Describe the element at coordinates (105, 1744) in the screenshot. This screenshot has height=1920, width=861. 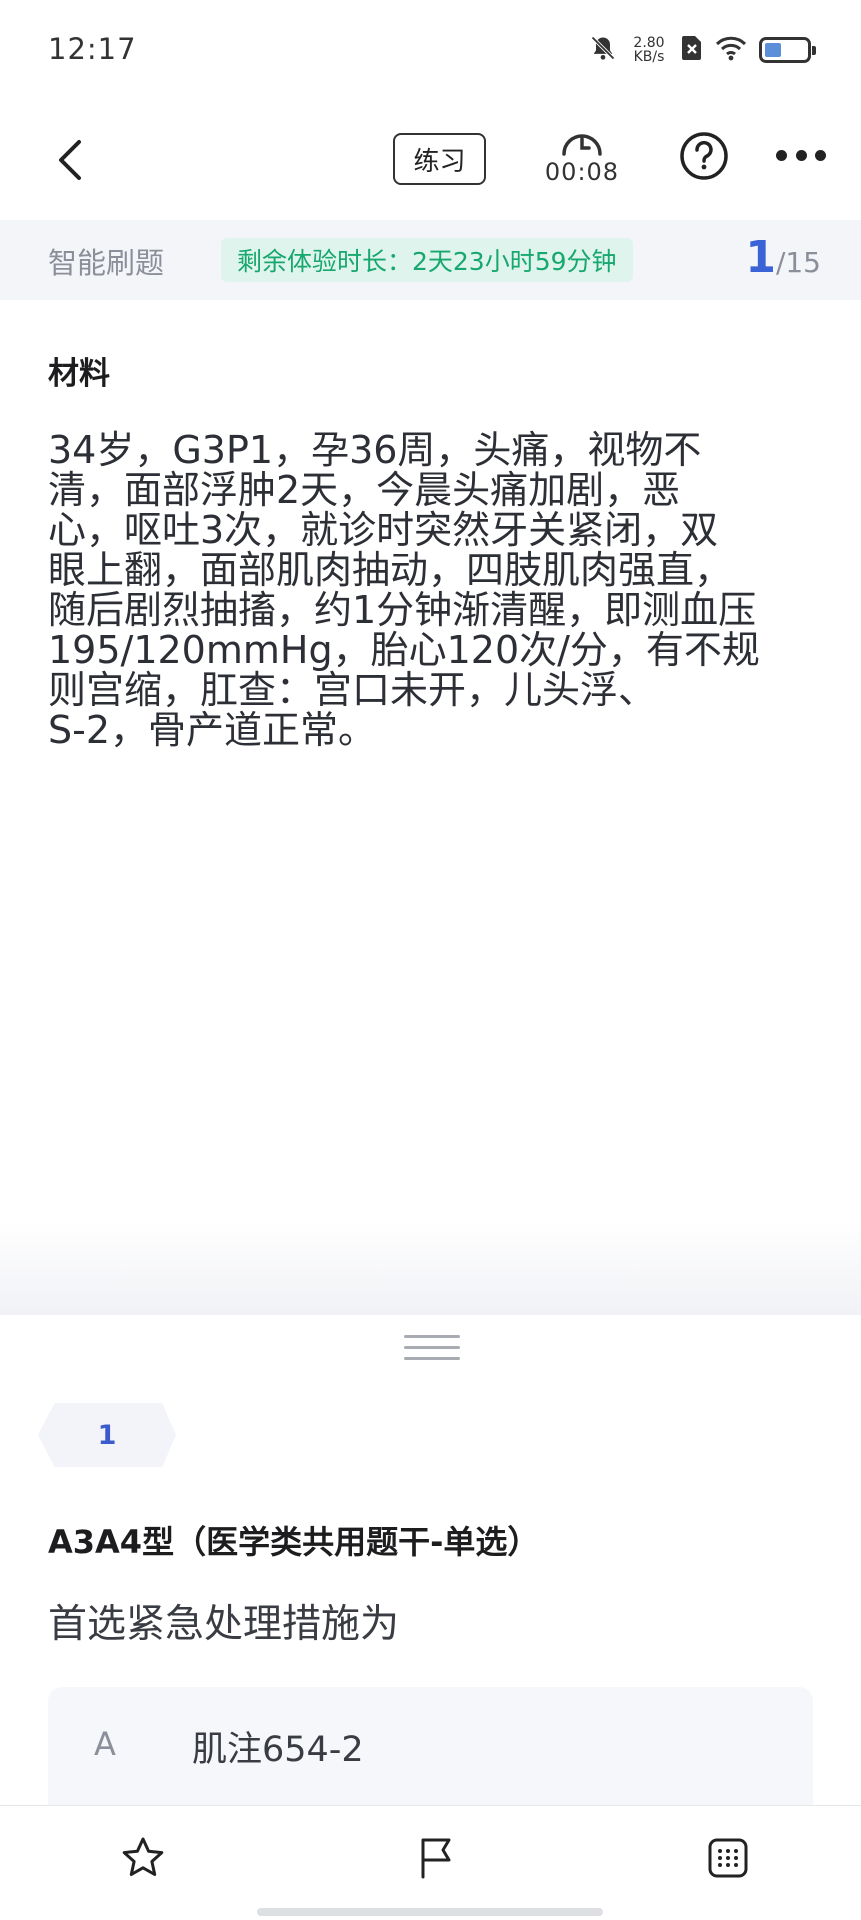
I see `option-letter: A` at that location.